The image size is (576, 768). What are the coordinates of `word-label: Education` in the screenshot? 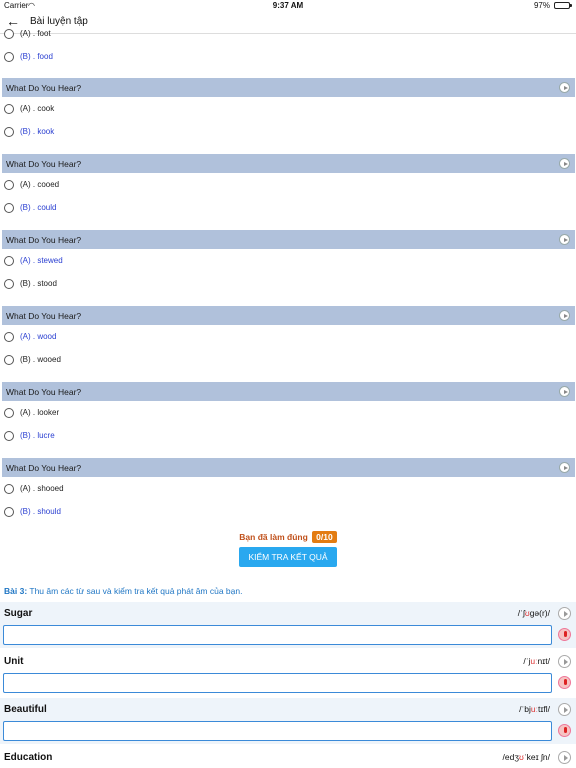 It's located at (28, 757).